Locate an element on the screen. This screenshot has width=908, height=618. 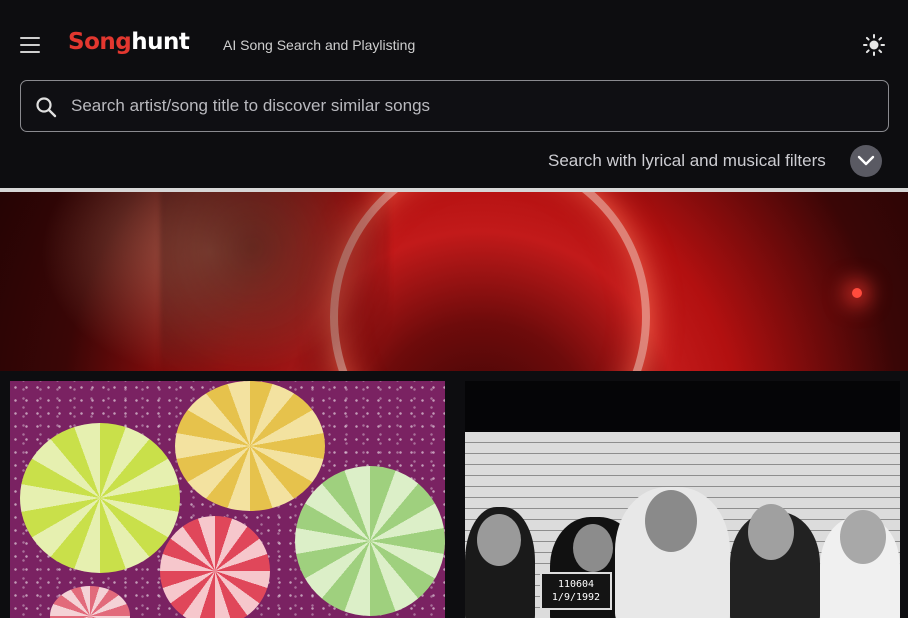
search-icon is located at coordinates (46, 107).